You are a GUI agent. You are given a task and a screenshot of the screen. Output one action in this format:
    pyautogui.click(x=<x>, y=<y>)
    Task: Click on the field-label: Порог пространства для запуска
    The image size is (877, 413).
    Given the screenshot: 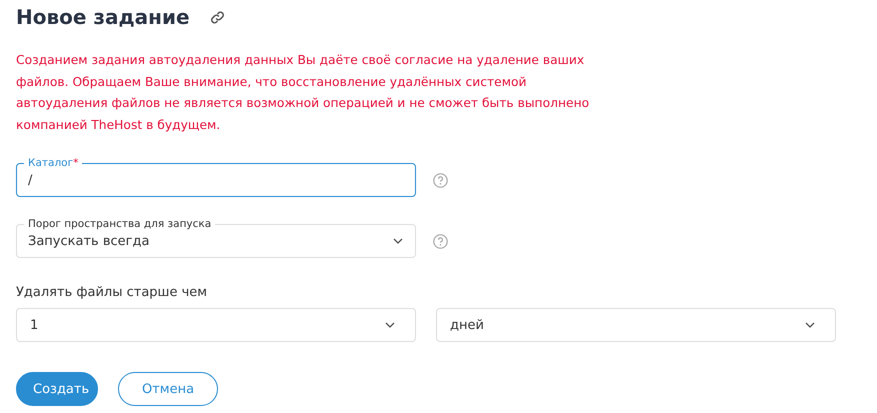 What is the action you would take?
    pyautogui.click(x=120, y=224)
    